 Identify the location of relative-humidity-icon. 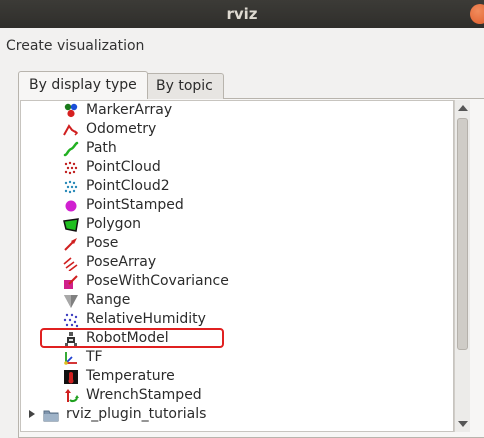
(71, 320).